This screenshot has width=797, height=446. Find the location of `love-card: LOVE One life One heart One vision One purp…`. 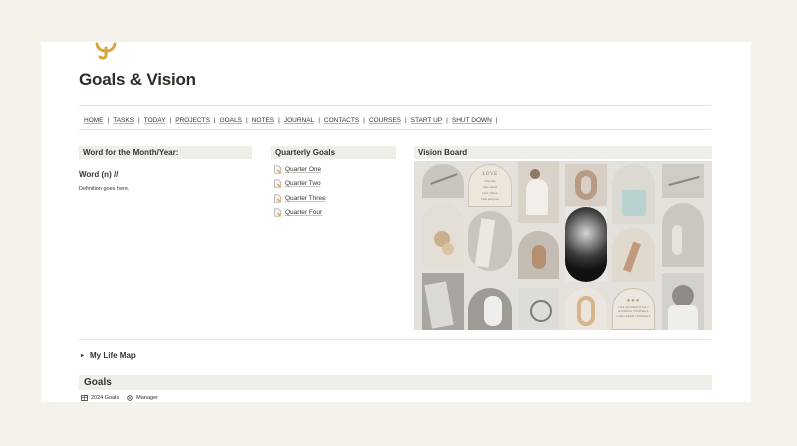

love-card: LOVE One life One heart One vision One purp… is located at coordinates (490, 185).